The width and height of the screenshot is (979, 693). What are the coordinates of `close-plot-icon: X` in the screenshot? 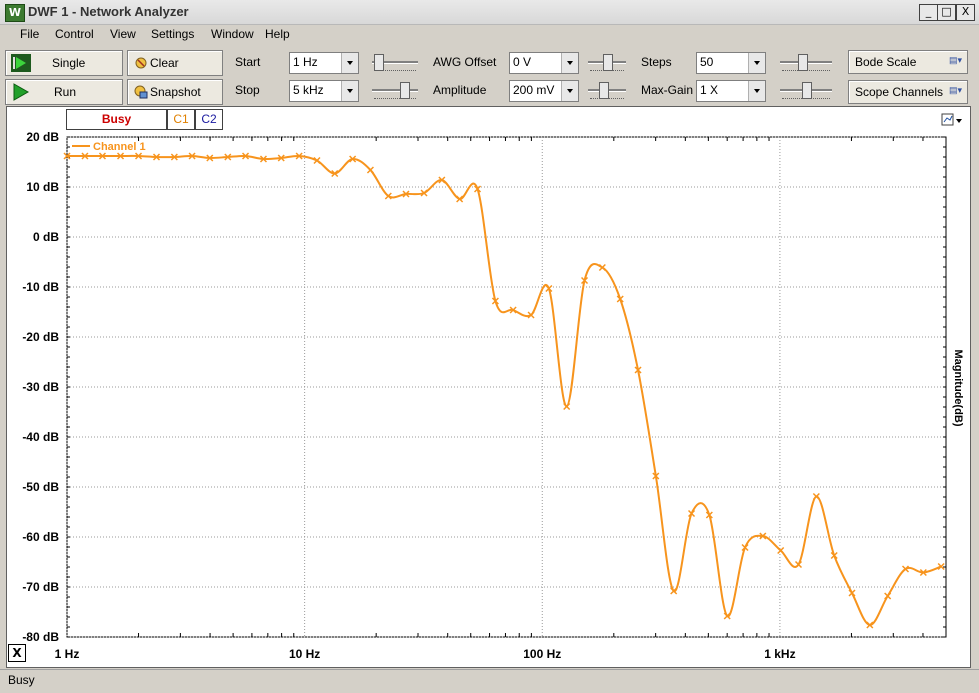 It's located at (17, 653).